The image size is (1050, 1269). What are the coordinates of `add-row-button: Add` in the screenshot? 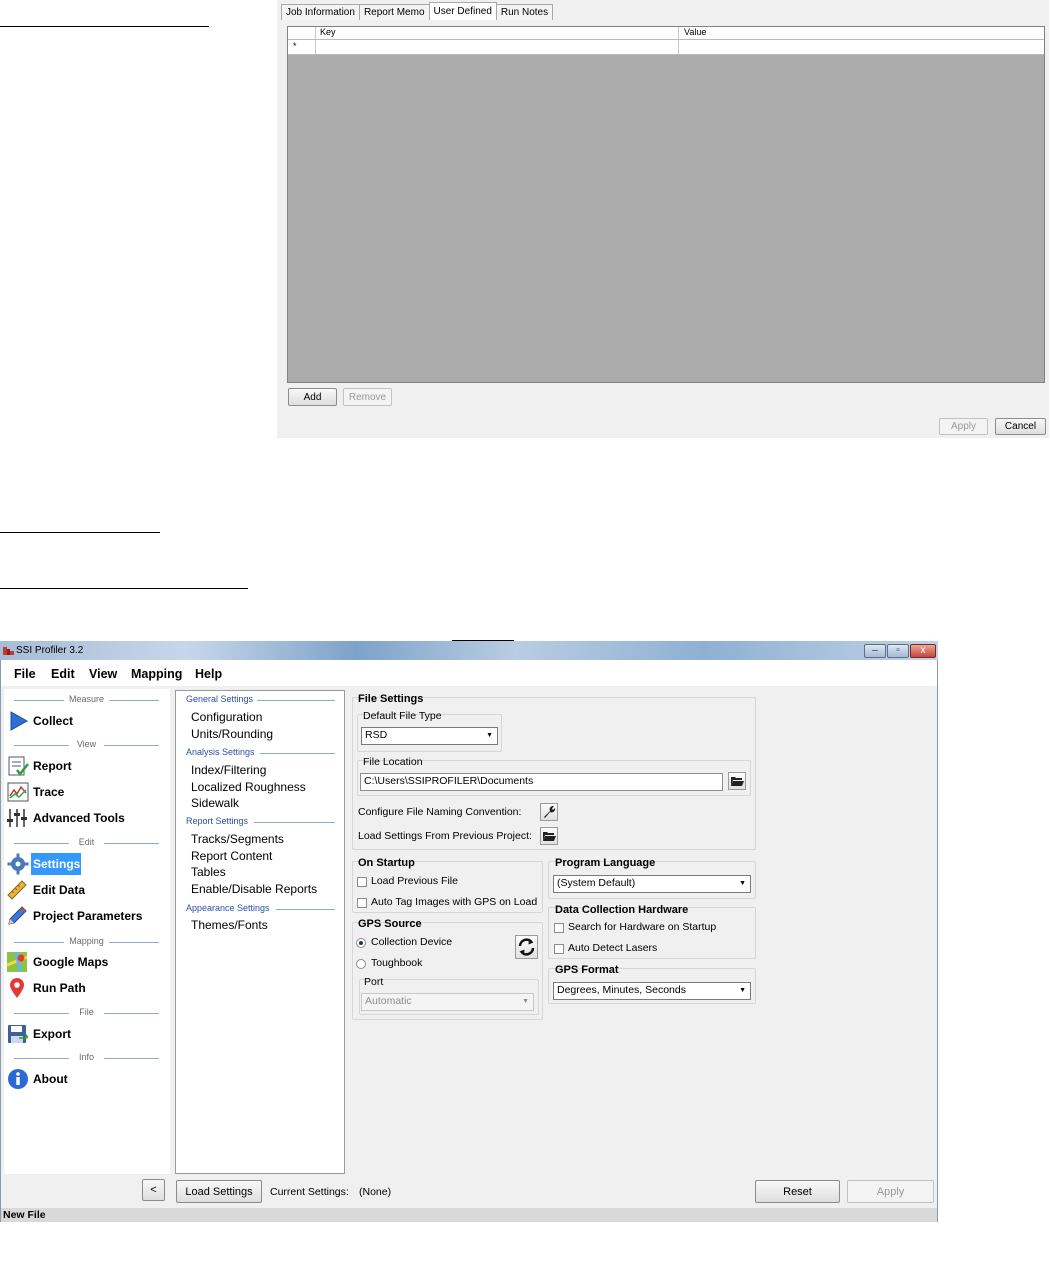 It's located at (312, 397).